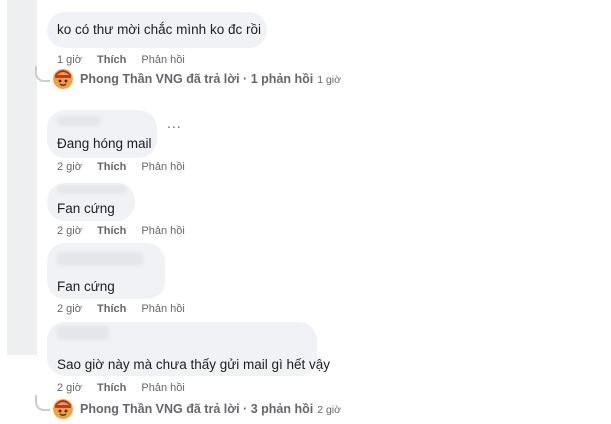 The image size is (611, 424). What do you see at coordinates (329, 80) in the screenshot?
I see `reply-time: 1 giờ` at bounding box center [329, 80].